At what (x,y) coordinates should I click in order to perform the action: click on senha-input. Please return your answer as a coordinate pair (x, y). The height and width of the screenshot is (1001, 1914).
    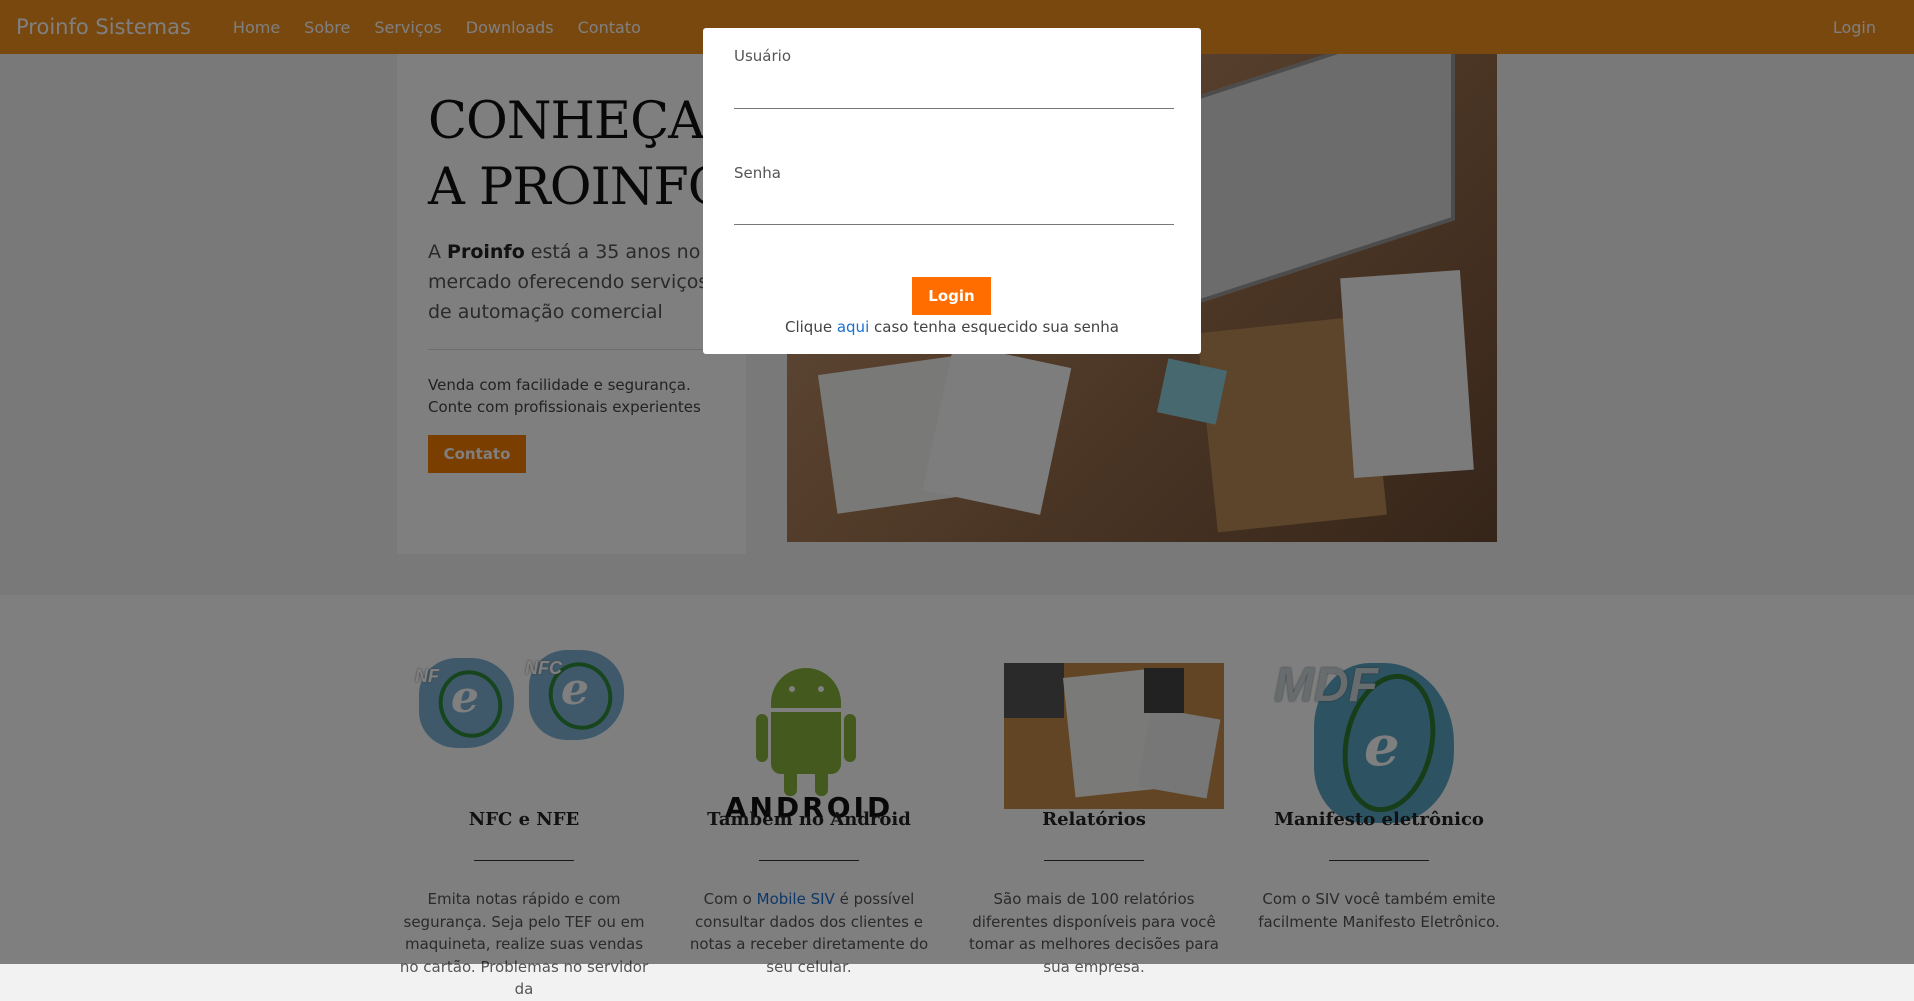
    Looking at the image, I should click on (954, 206).